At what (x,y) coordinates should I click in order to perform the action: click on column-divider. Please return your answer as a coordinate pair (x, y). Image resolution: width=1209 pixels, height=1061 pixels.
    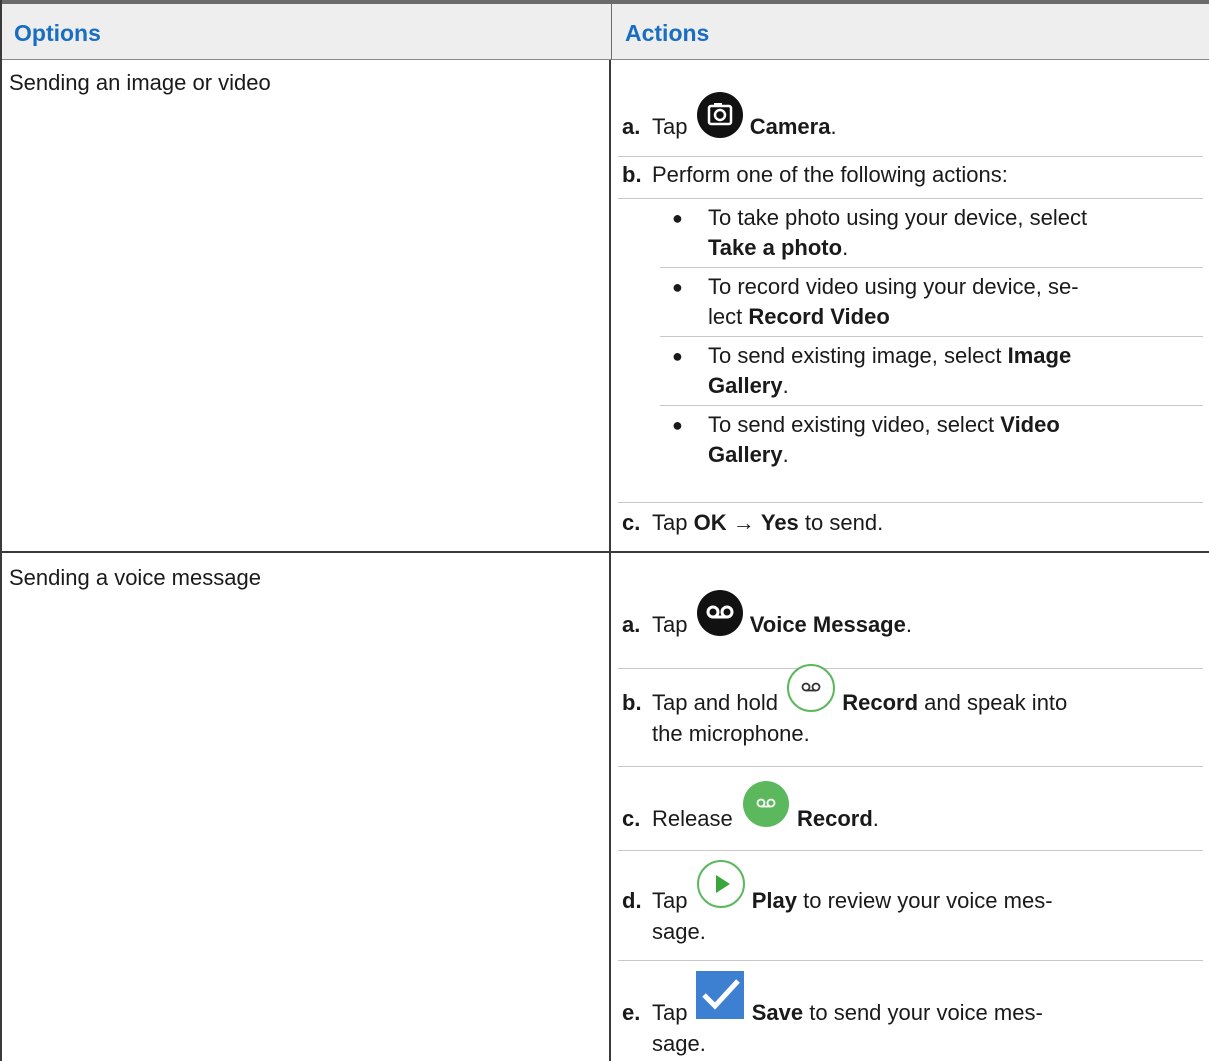
    Looking at the image, I should click on (610, 560).